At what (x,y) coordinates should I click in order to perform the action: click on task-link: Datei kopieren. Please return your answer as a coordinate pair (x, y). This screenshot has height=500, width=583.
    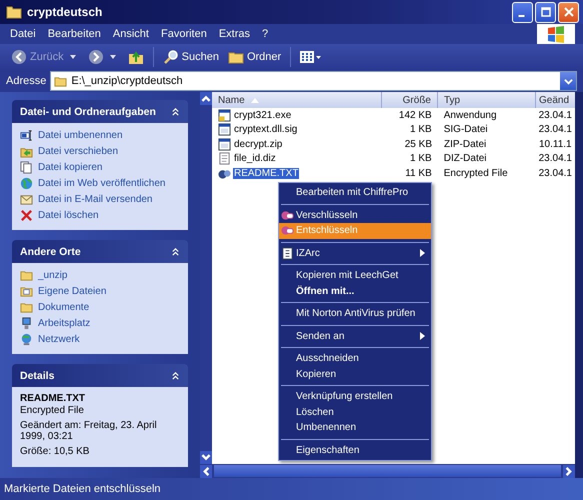
    Looking at the image, I should click on (70, 167).